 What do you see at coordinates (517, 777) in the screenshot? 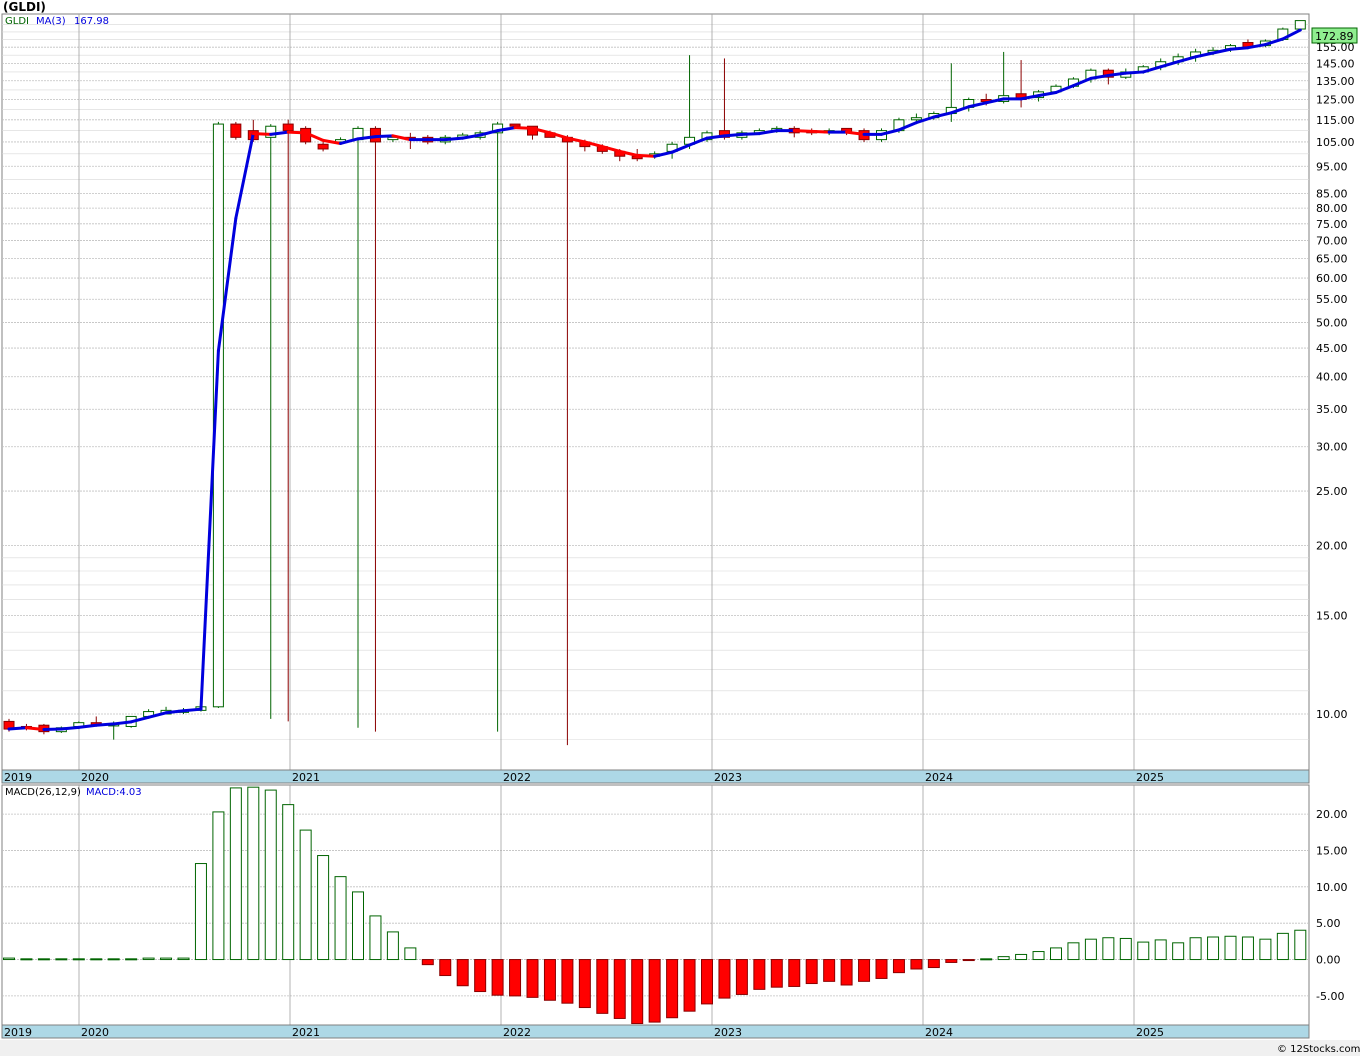
I see `year-label: 2022` at bounding box center [517, 777].